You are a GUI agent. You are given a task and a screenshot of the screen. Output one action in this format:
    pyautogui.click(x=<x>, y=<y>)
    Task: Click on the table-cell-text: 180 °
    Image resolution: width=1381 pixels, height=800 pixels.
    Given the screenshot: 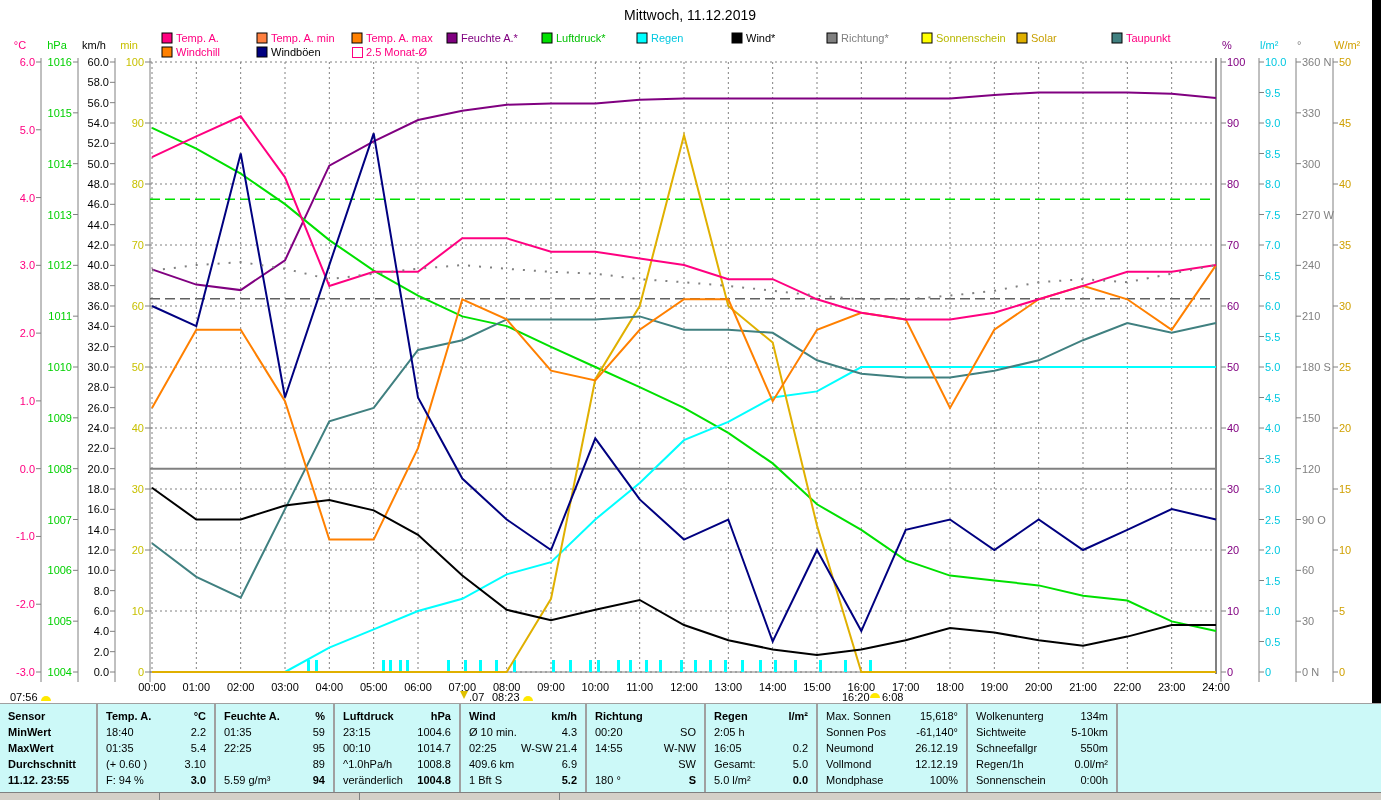 What is the action you would take?
    pyautogui.click(x=608, y=780)
    